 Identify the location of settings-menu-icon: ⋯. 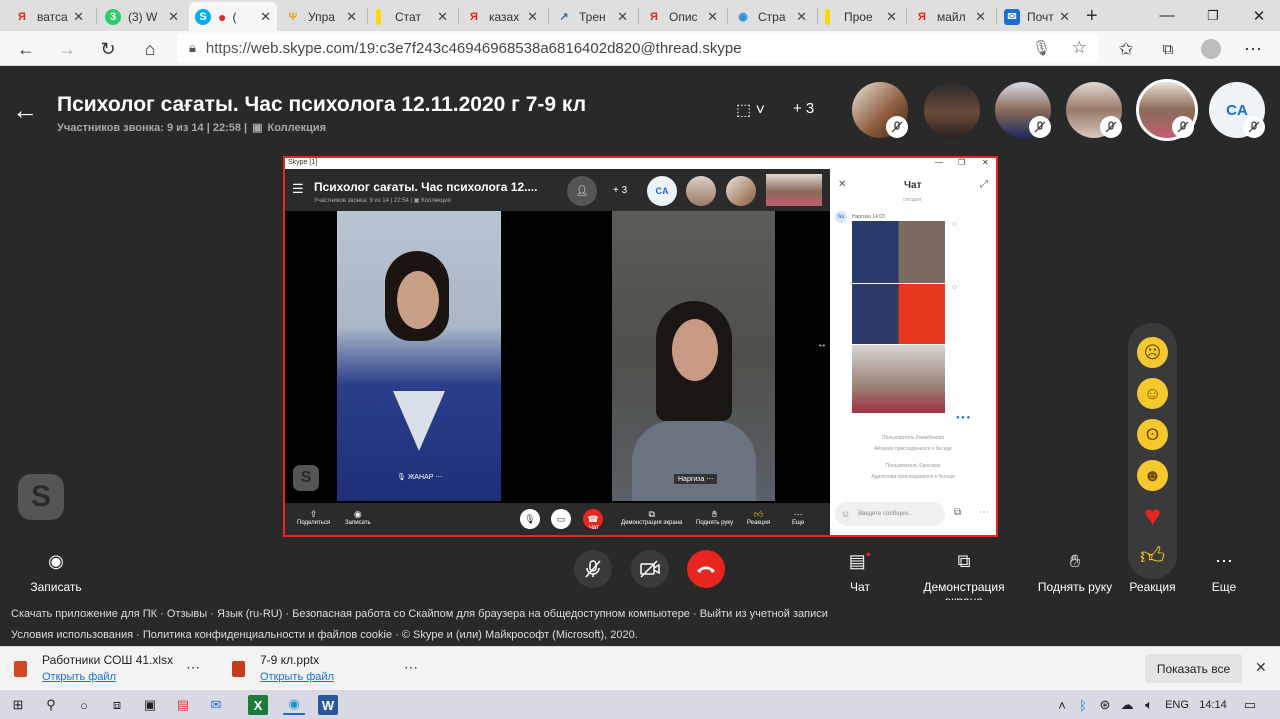
(1253, 49).